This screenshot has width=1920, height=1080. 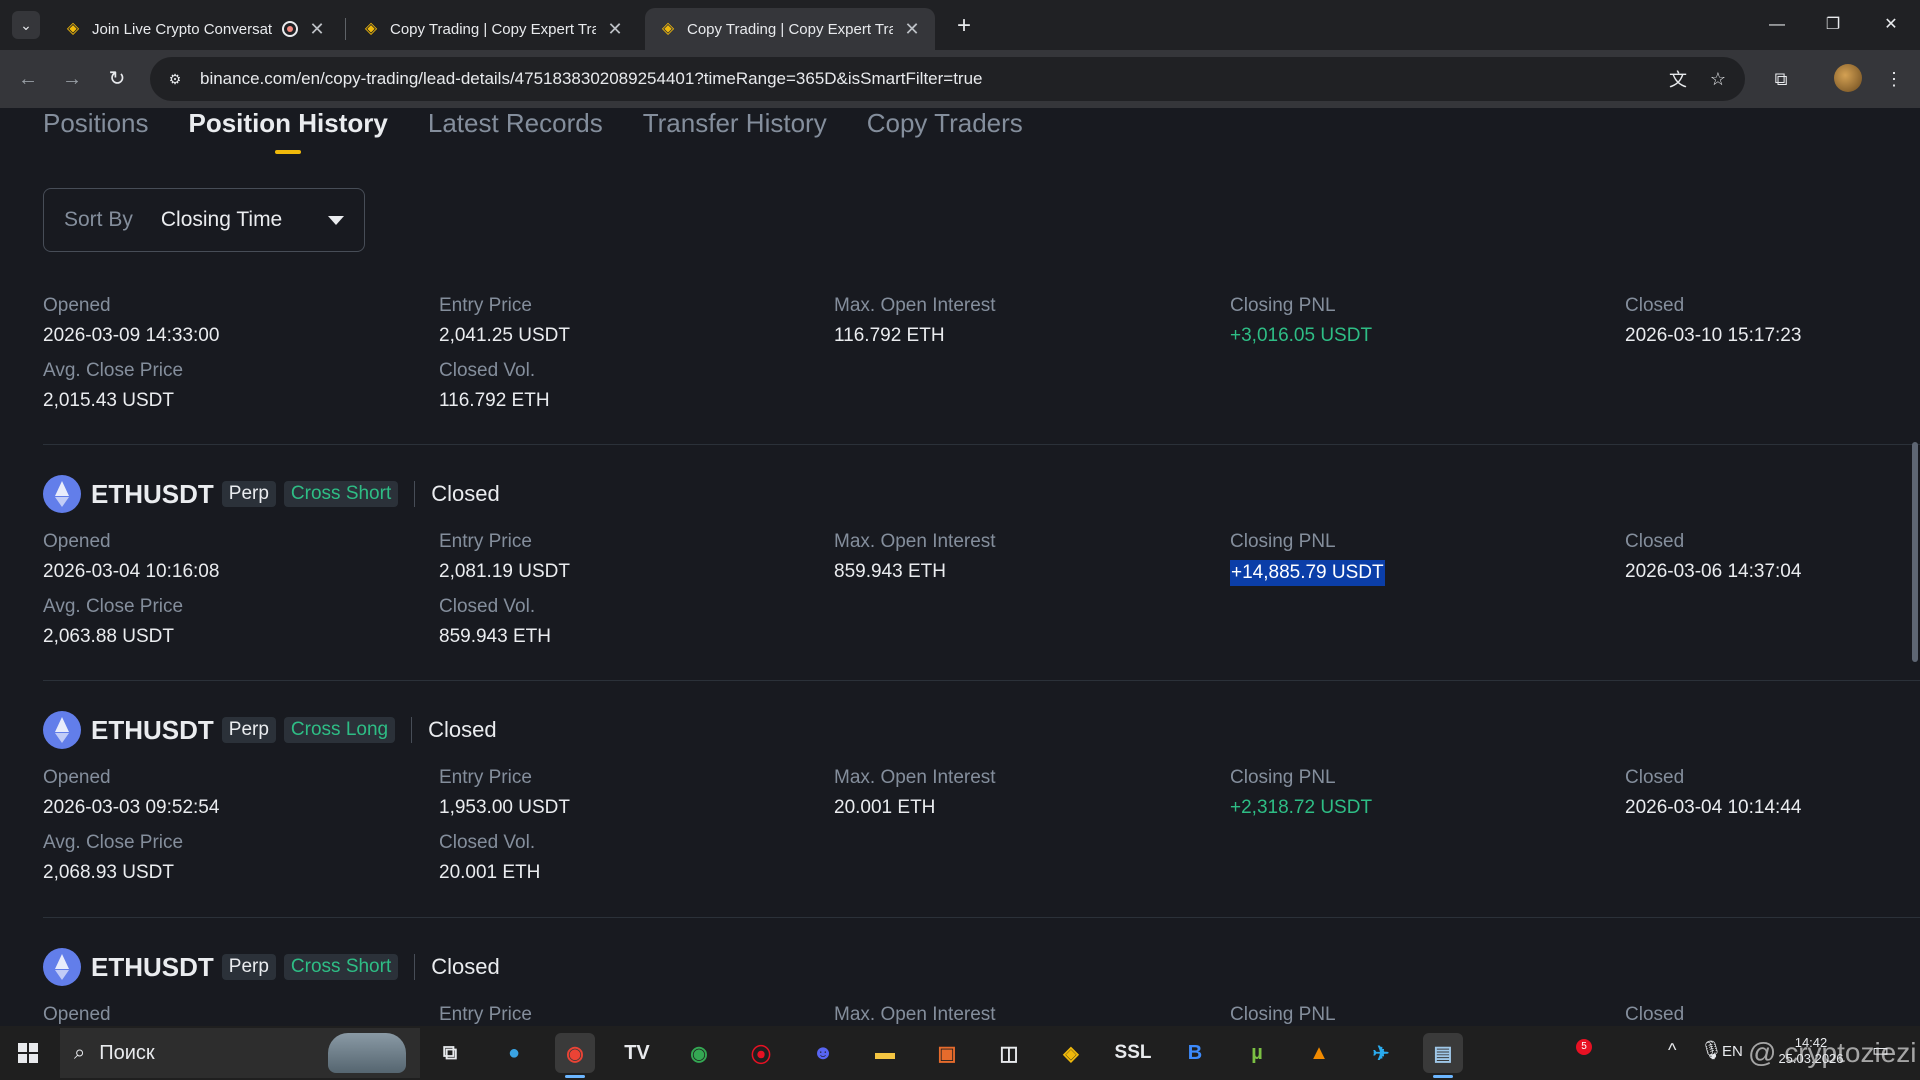 What do you see at coordinates (915, 1014) in the screenshot?
I see `max-open-interest-cell: Max. Open Interest` at bounding box center [915, 1014].